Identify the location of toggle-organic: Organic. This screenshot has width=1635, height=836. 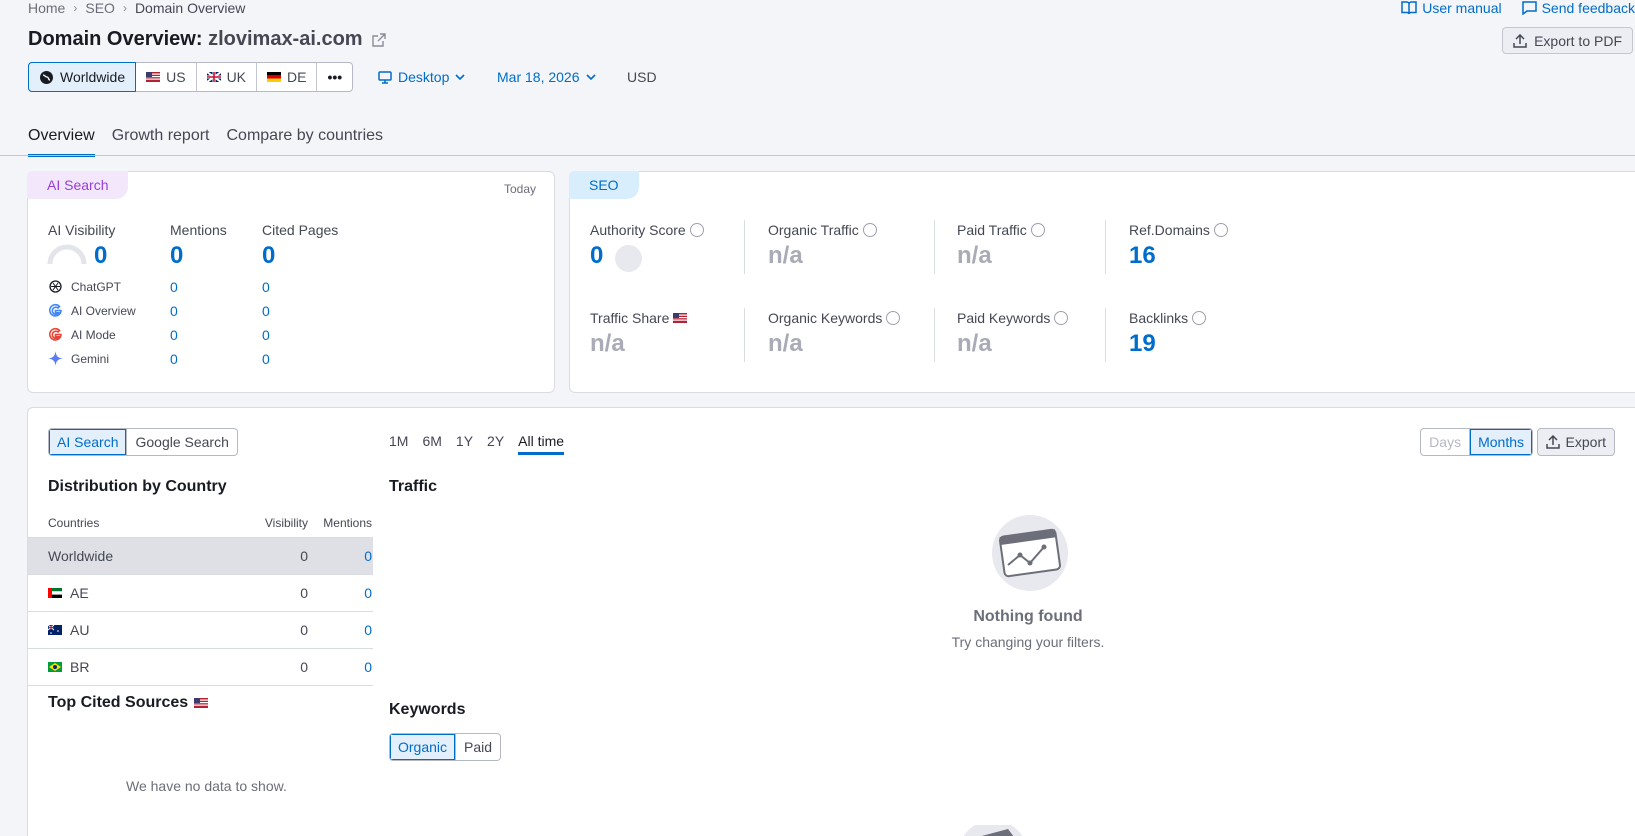
(423, 747).